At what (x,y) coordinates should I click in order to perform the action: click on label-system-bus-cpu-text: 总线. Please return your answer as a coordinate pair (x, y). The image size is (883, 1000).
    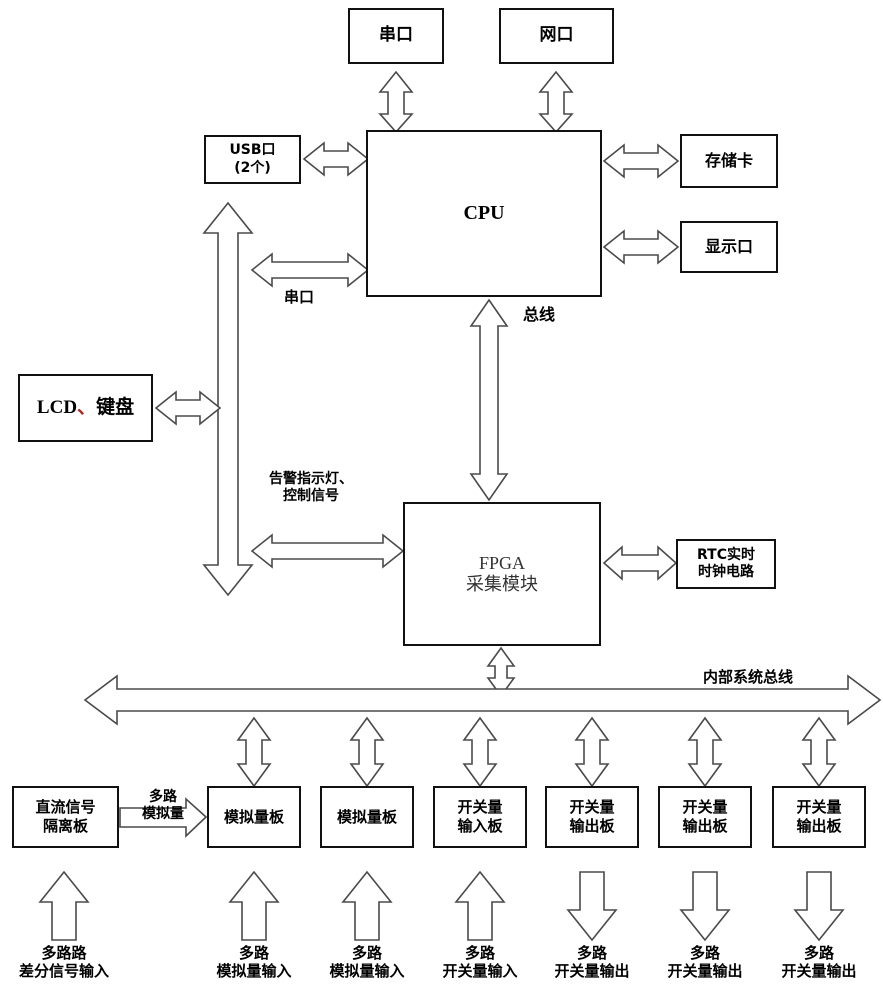
    Looking at the image, I should click on (539, 314).